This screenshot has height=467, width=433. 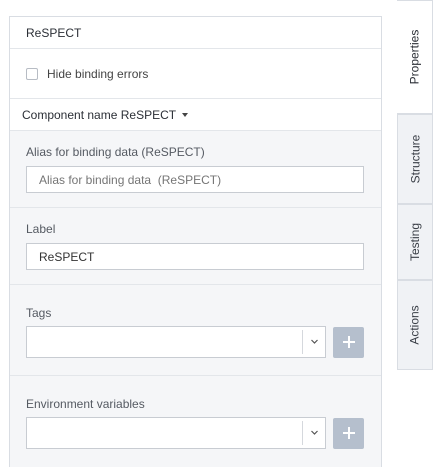 I want to click on alias-section: Alias for binding data (ReSPECT), so click(x=195, y=169).